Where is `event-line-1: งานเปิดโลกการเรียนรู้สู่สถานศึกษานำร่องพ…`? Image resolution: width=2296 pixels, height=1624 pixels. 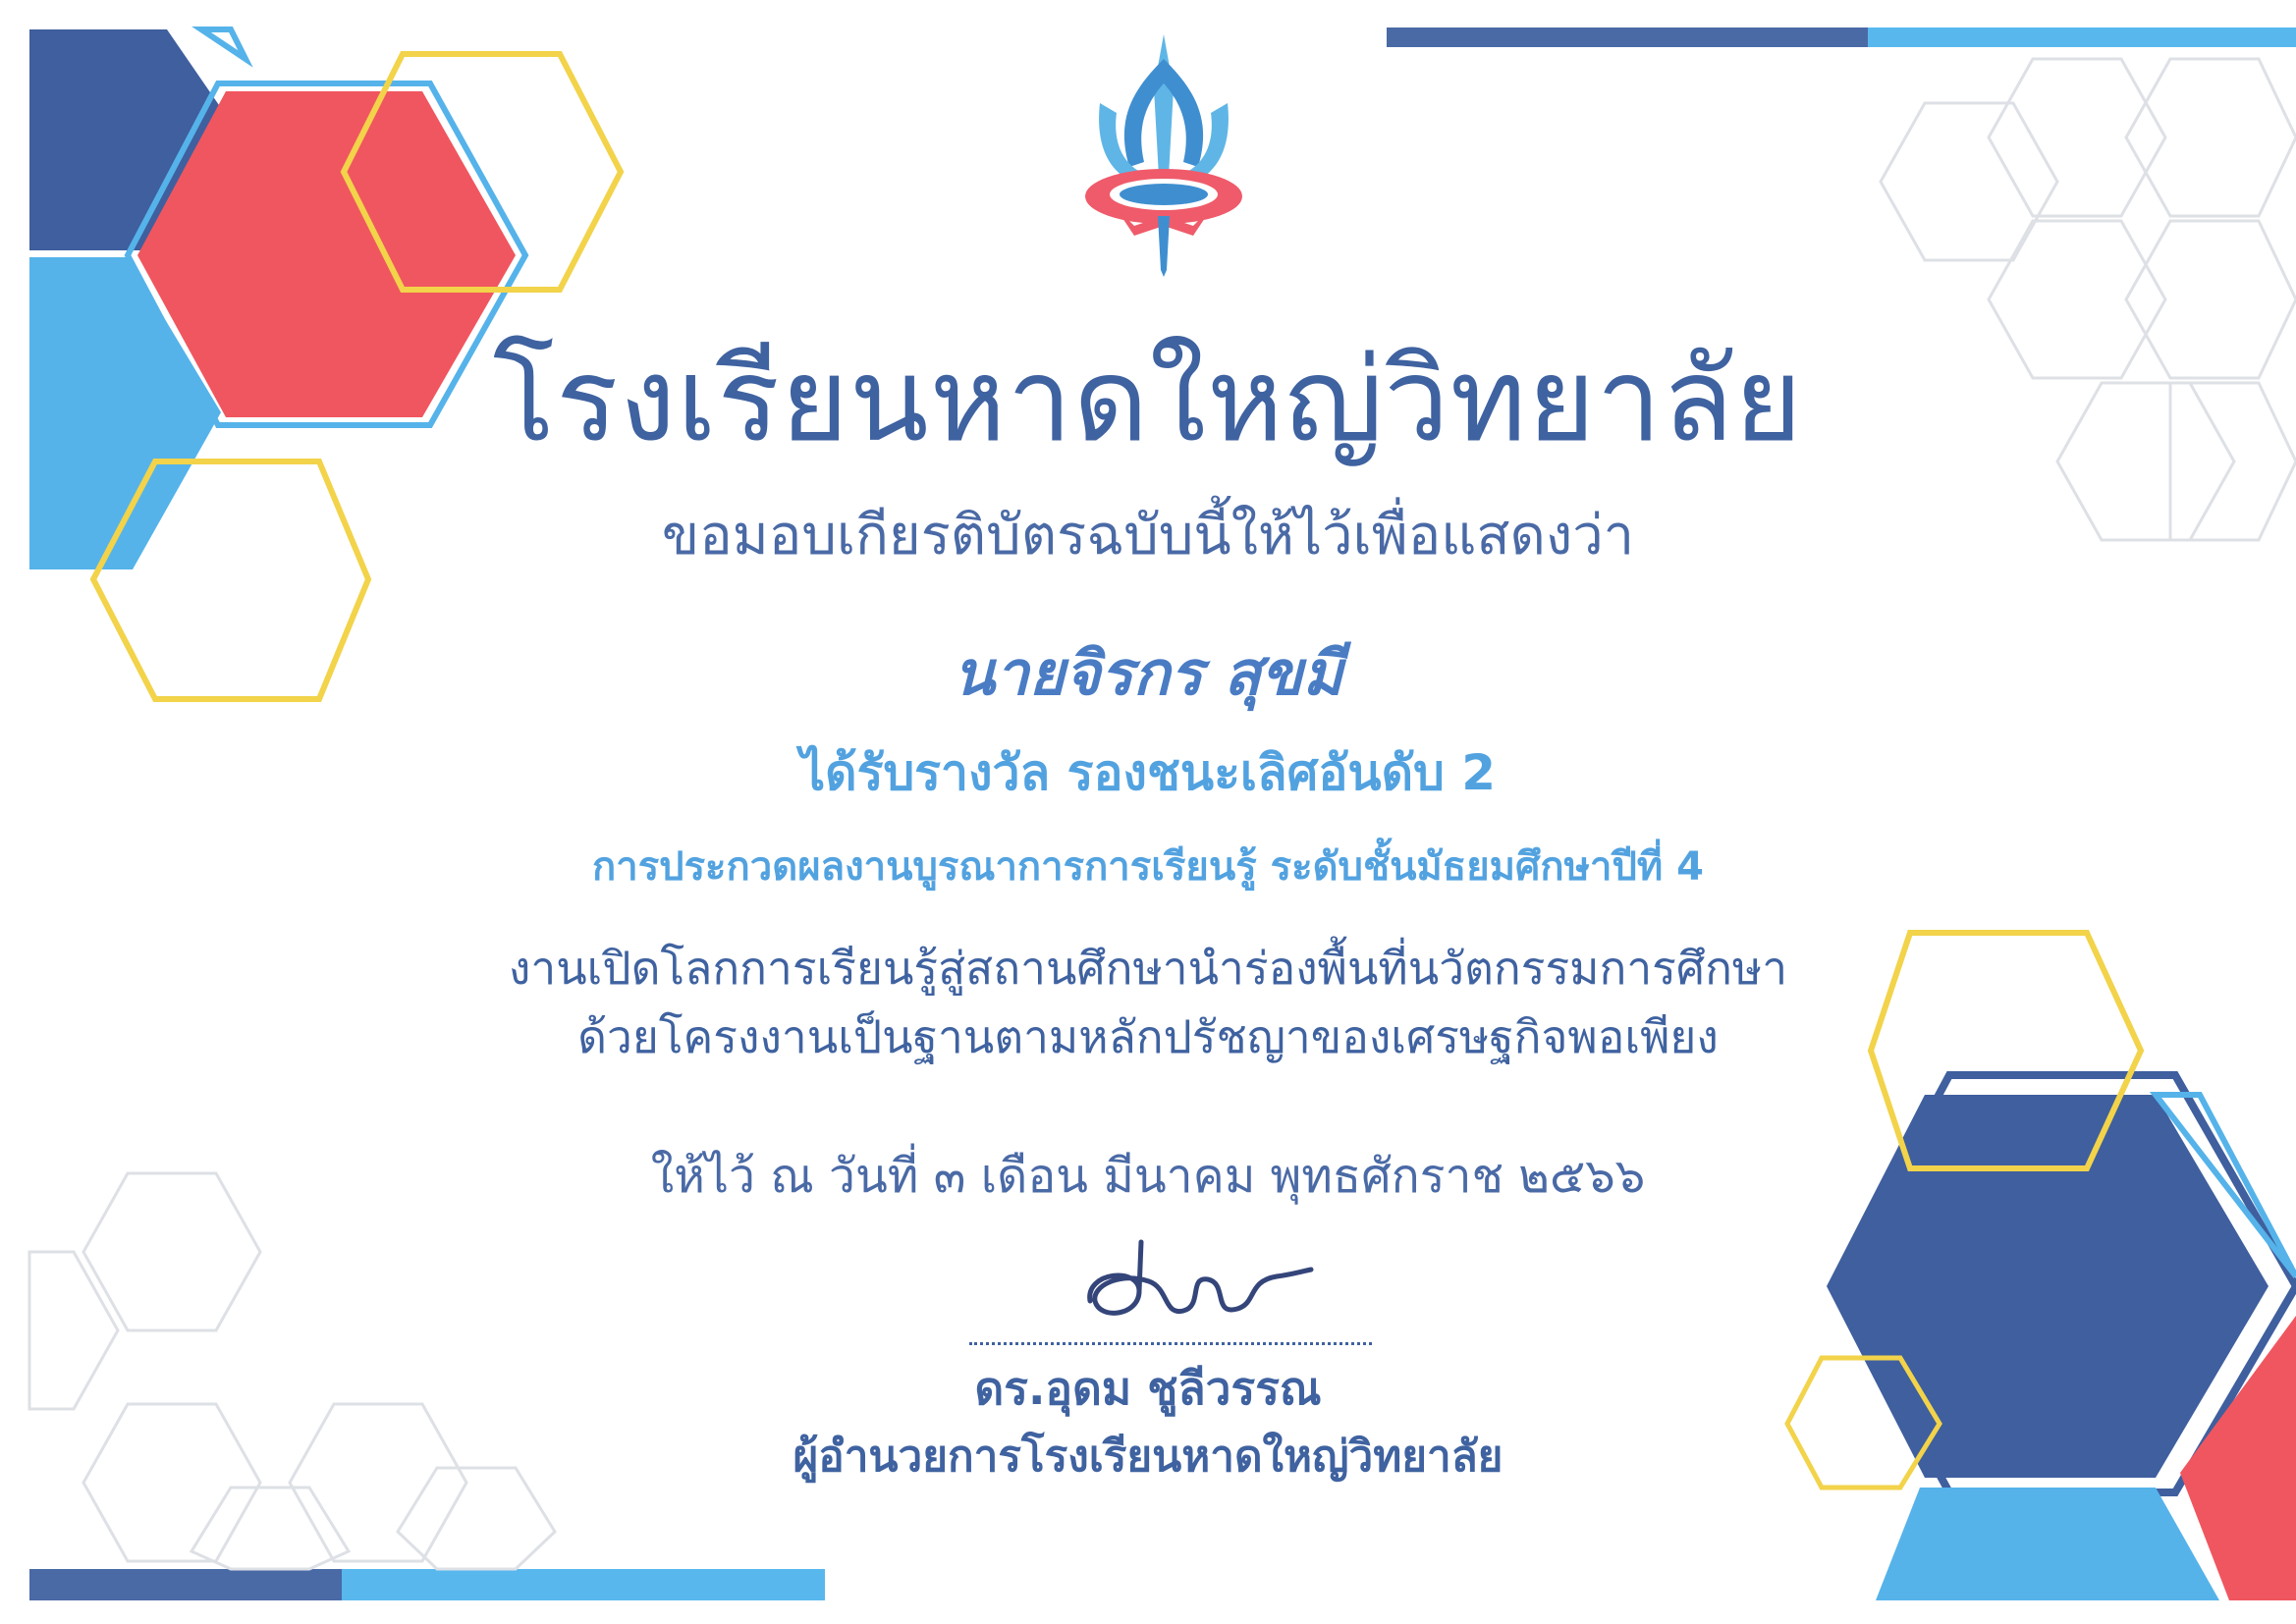 event-line-1: งานเปิดโลกการเรียนรู้สู่สถานศึกษานำร่องพ… is located at coordinates (1148, 968).